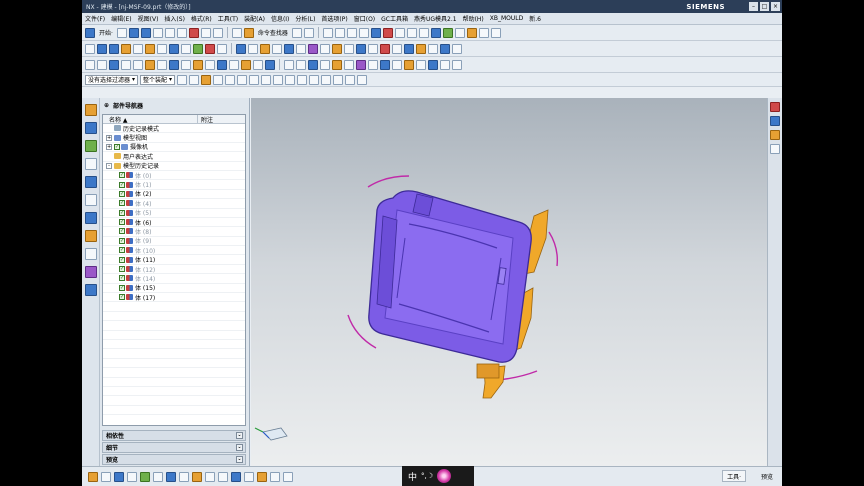 This screenshot has height=486, width=864. I want to click on tree-row: - 模型历史记录, so click(174, 166).